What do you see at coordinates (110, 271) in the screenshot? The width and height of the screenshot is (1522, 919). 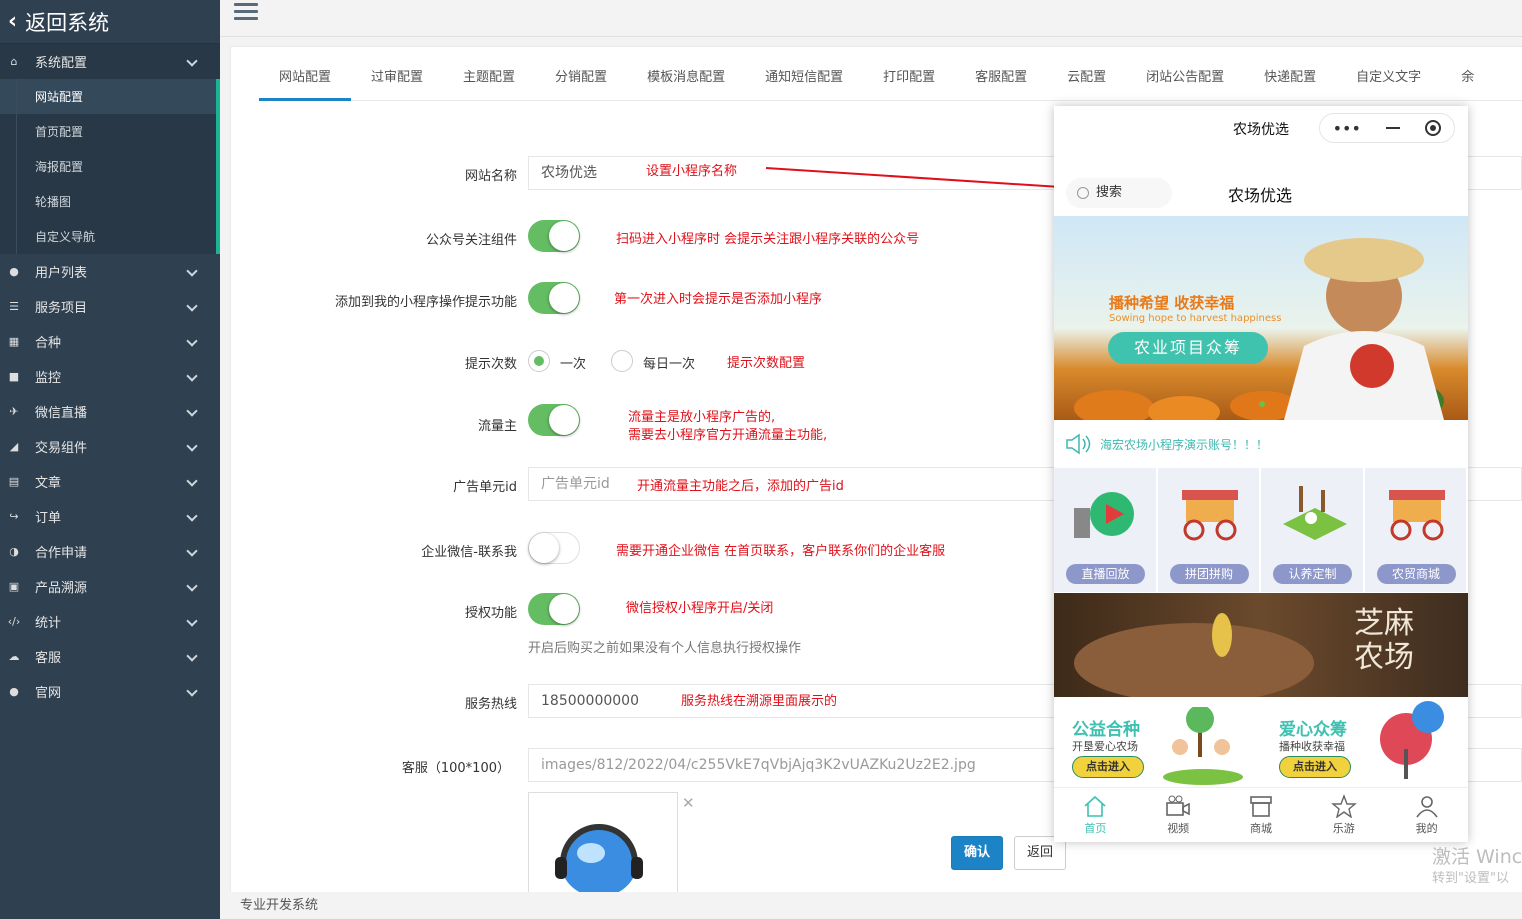 I see `sidebar-group-users: ● 用户列表` at bounding box center [110, 271].